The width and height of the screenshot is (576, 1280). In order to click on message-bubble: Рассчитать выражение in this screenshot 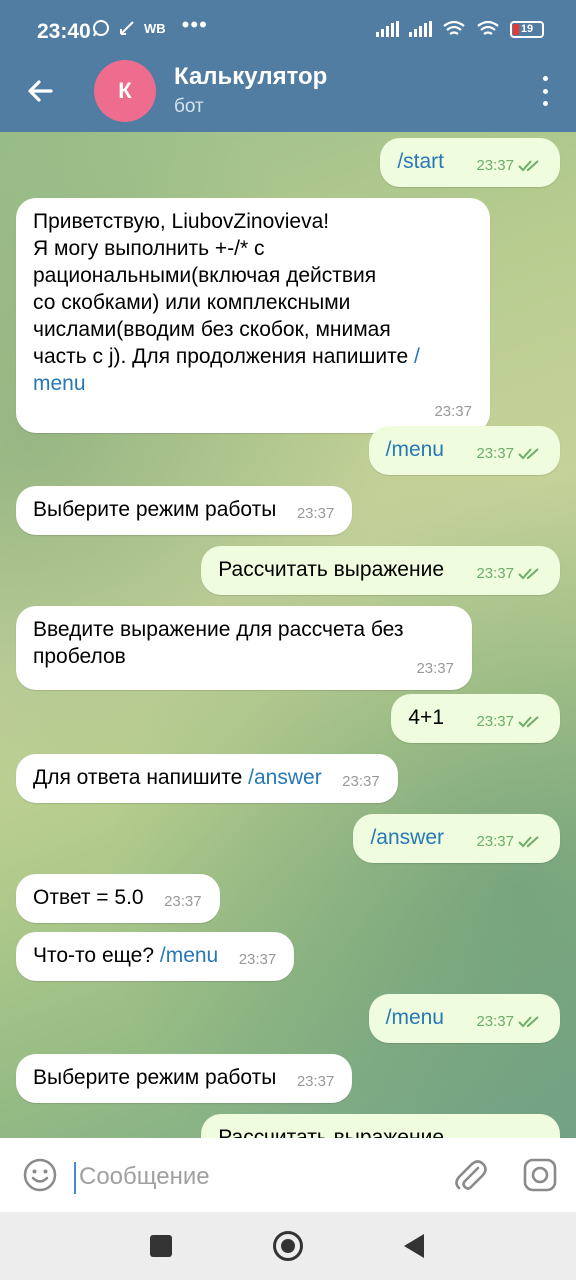, I will do `click(380, 1126)`.